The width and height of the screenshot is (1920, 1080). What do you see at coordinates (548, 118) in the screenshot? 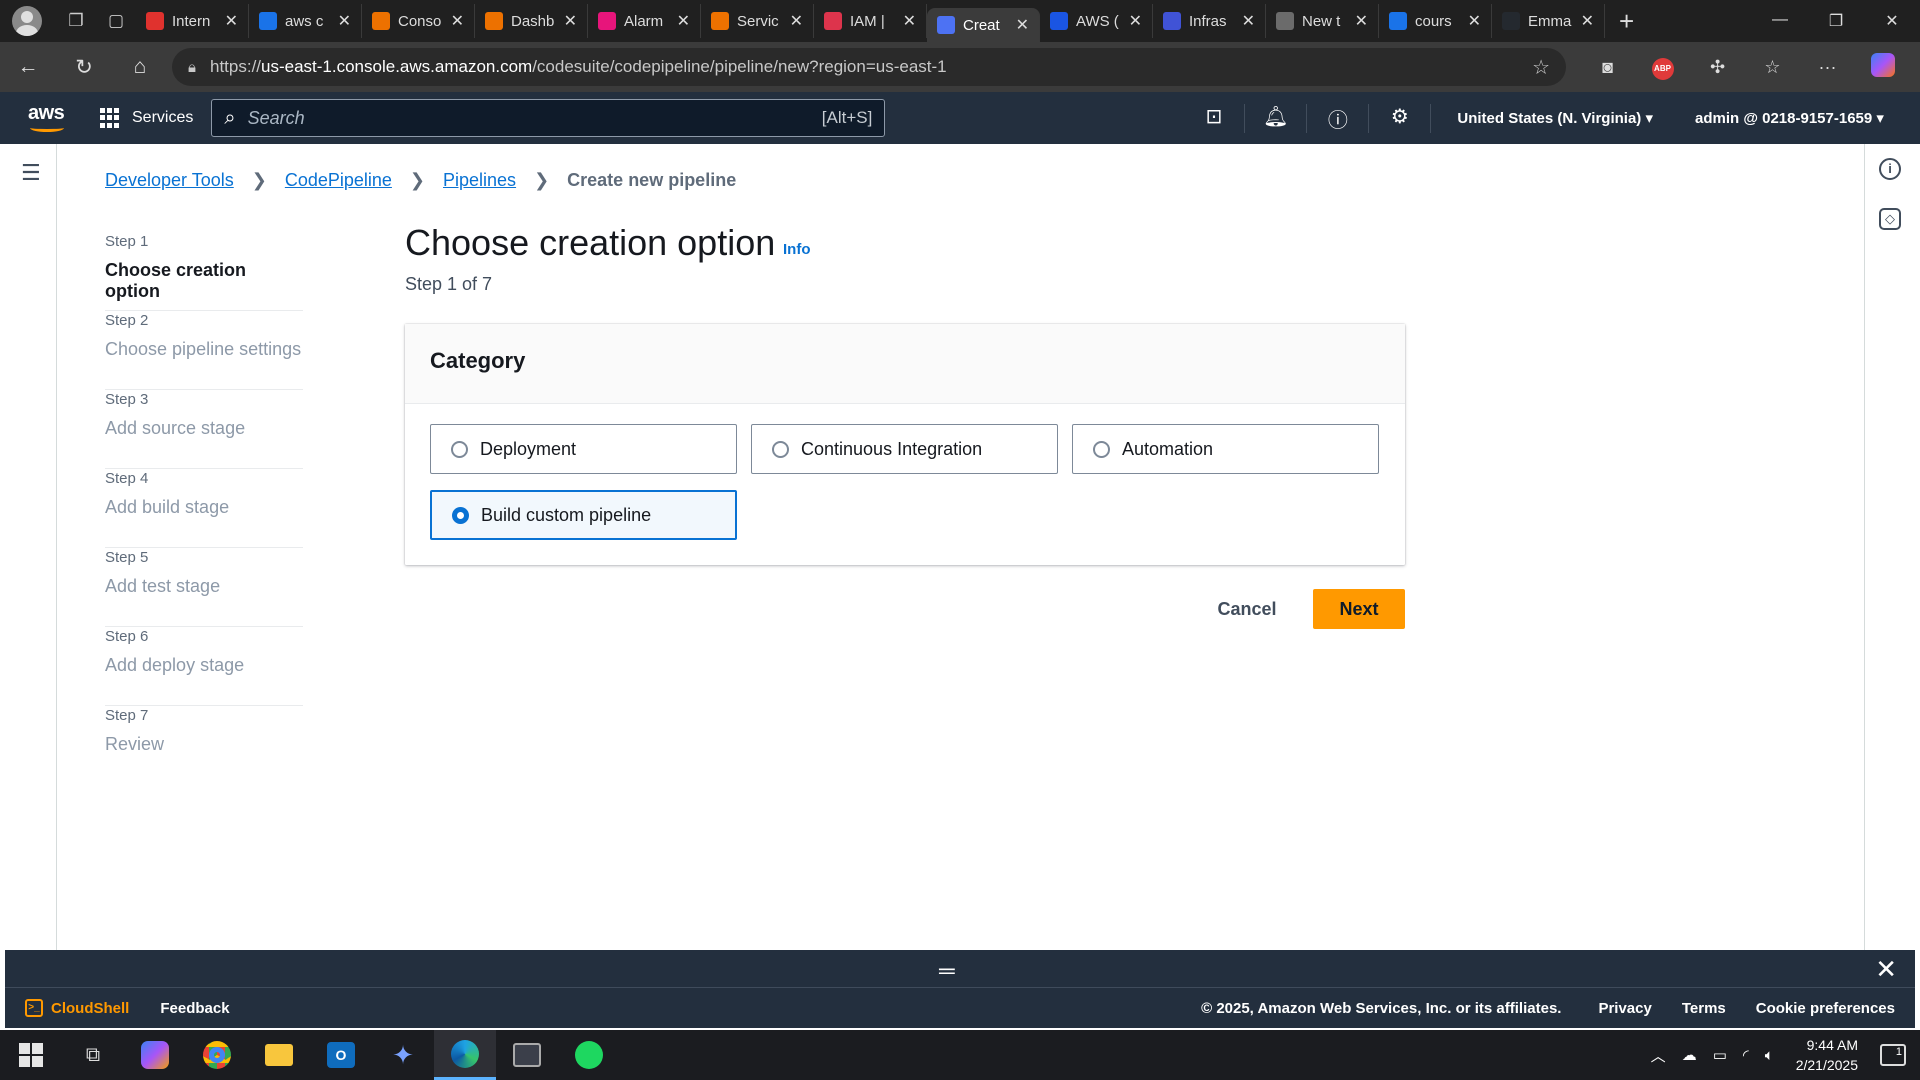
I see `search-input: ⌕ Search [Alt+S]` at bounding box center [548, 118].